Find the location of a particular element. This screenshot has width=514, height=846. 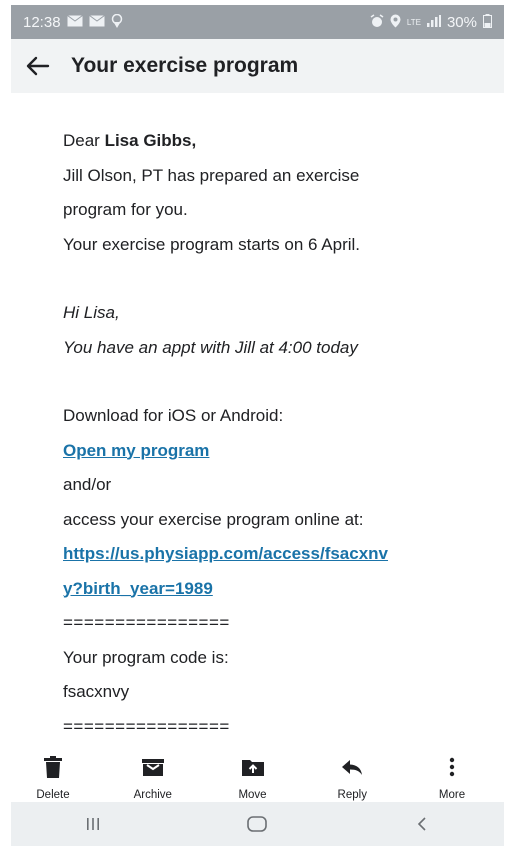

trash-icon is located at coordinates (53, 769).